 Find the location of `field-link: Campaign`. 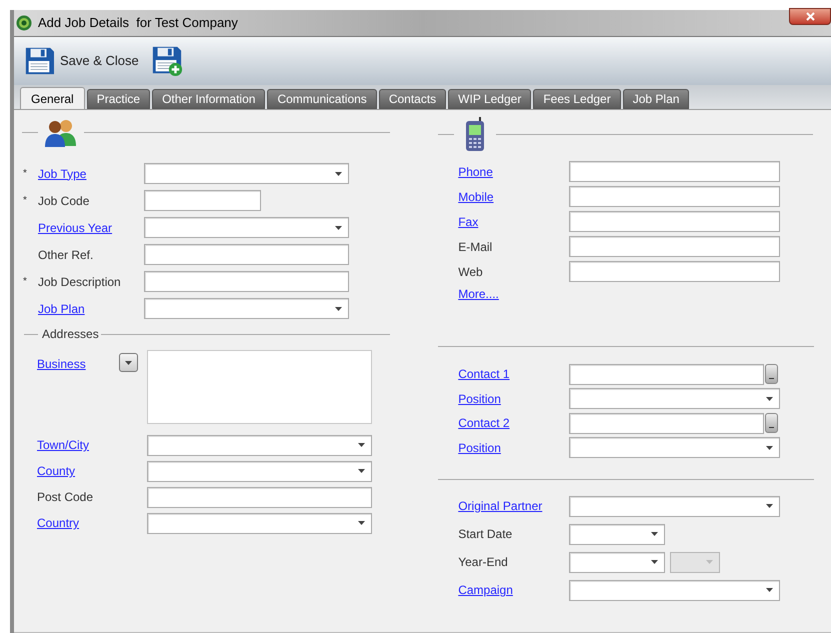

field-link: Campaign is located at coordinates (485, 590).